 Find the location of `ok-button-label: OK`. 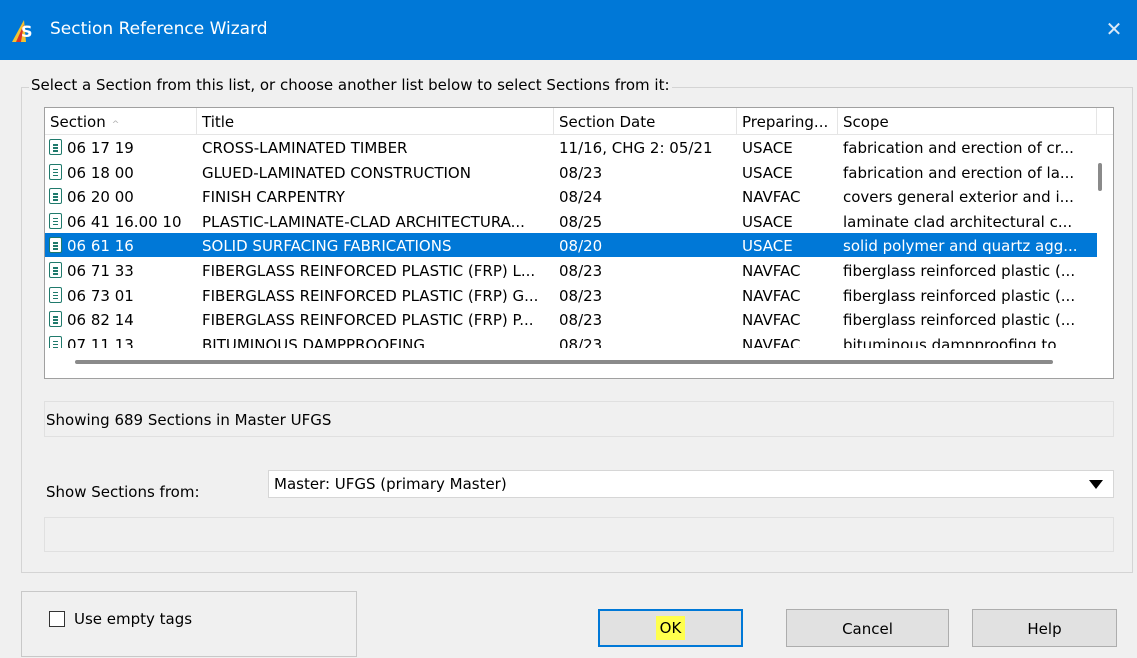

ok-button-label: OK is located at coordinates (670, 628).